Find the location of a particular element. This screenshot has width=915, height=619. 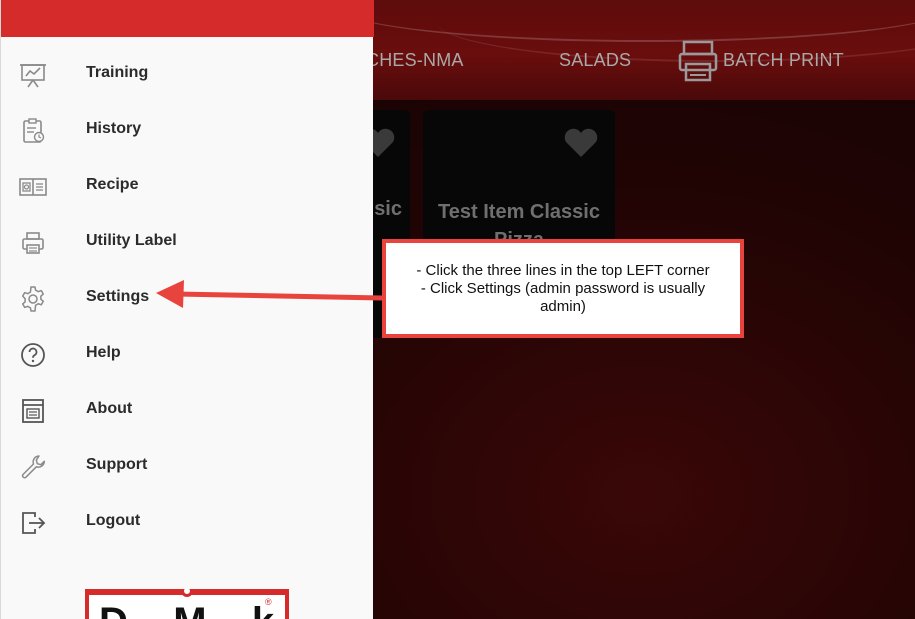

wrench-icon is located at coordinates (33, 467).